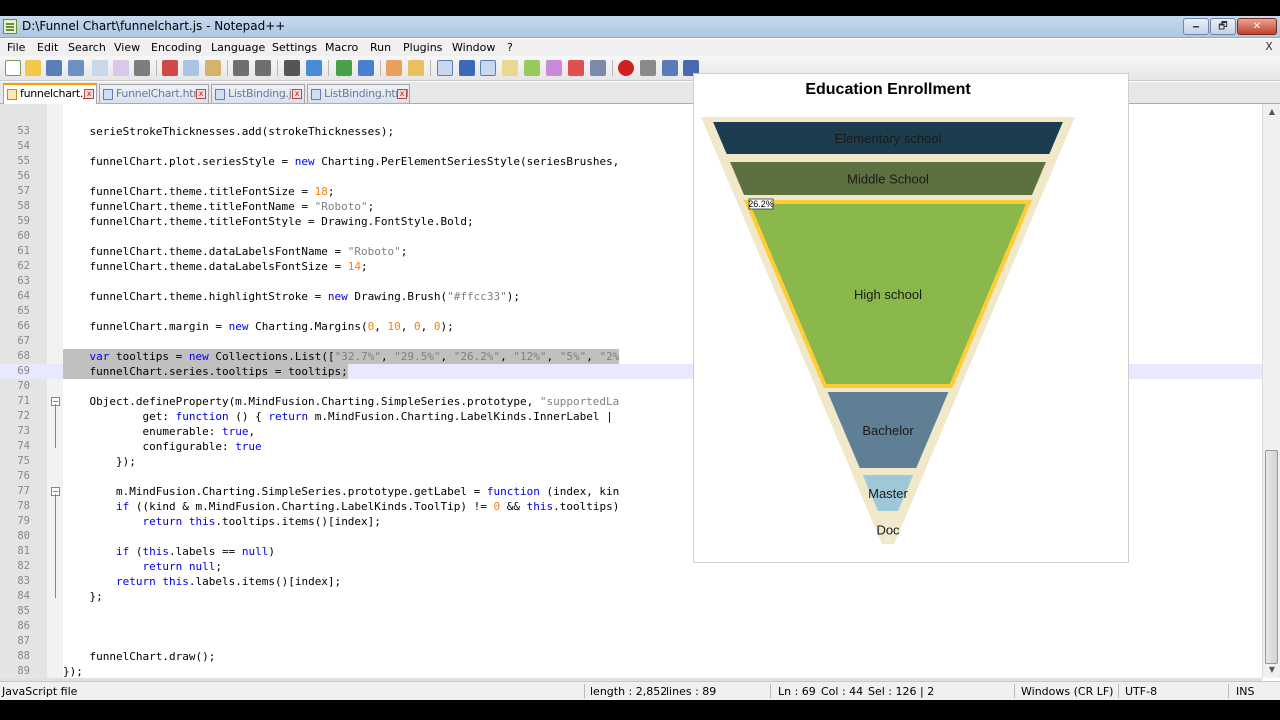 Image resolution: width=1280 pixels, height=720 pixels. What do you see at coordinates (344, 68) in the screenshot?
I see `zoom-in-icon` at bounding box center [344, 68].